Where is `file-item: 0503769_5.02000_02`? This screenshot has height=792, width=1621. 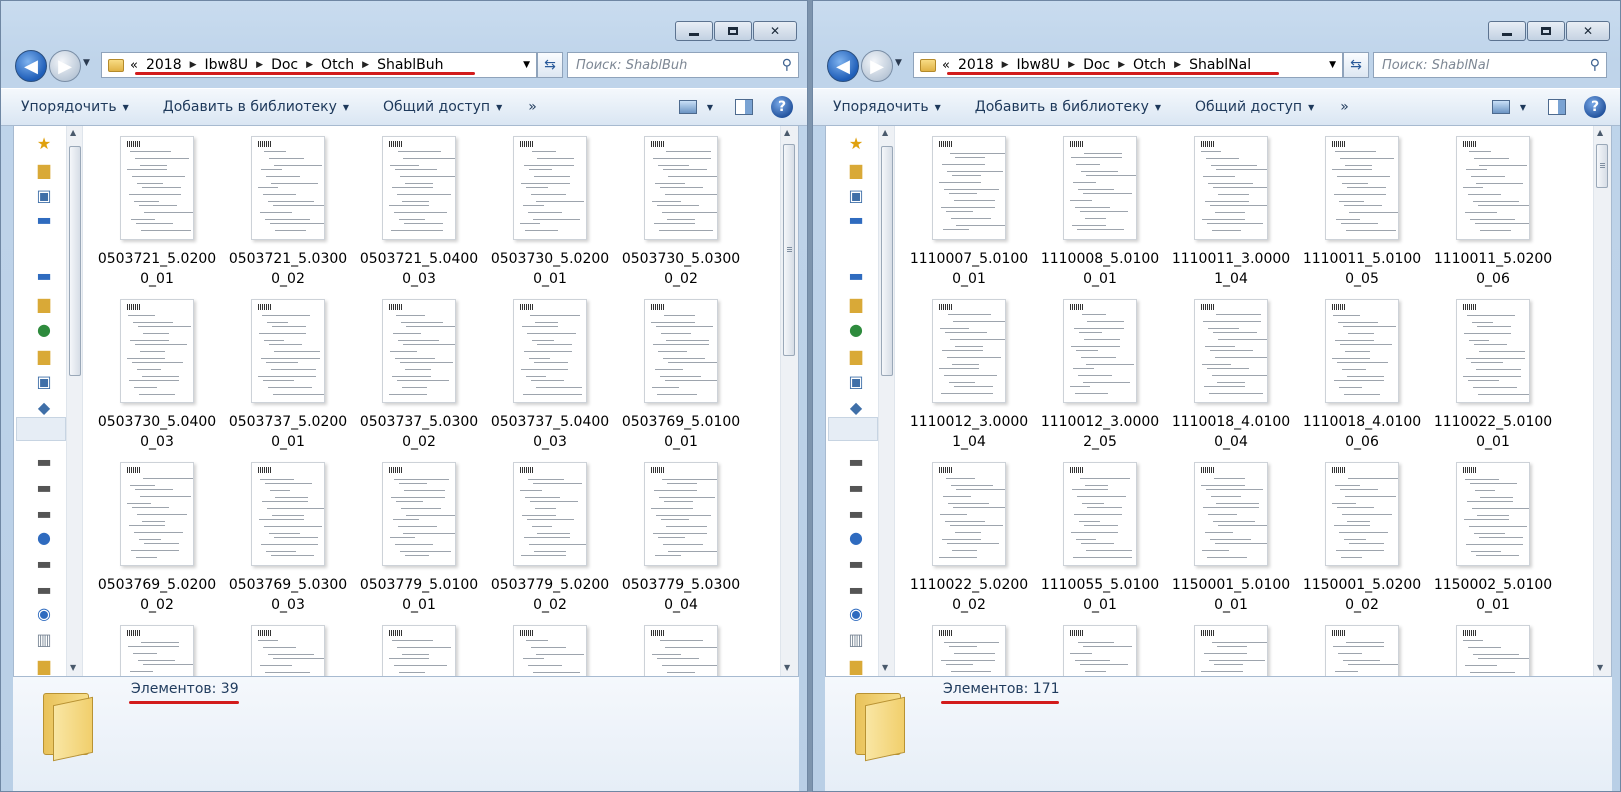 file-item: 0503769_5.02000_02 is located at coordinates (157, 543).